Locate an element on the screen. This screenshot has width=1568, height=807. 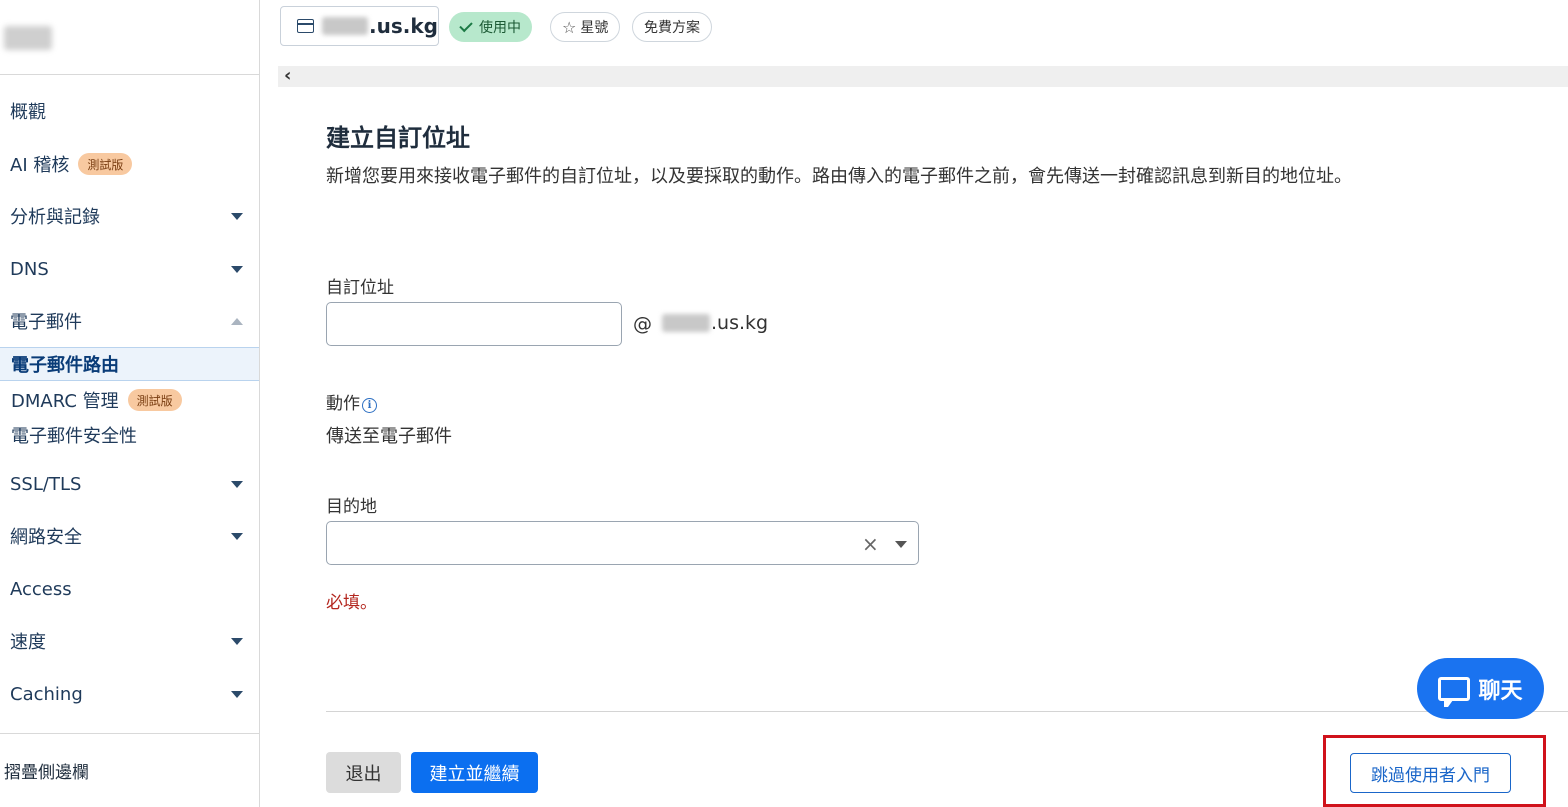
exit-button: 退出 is located at coordinates (363, 772).